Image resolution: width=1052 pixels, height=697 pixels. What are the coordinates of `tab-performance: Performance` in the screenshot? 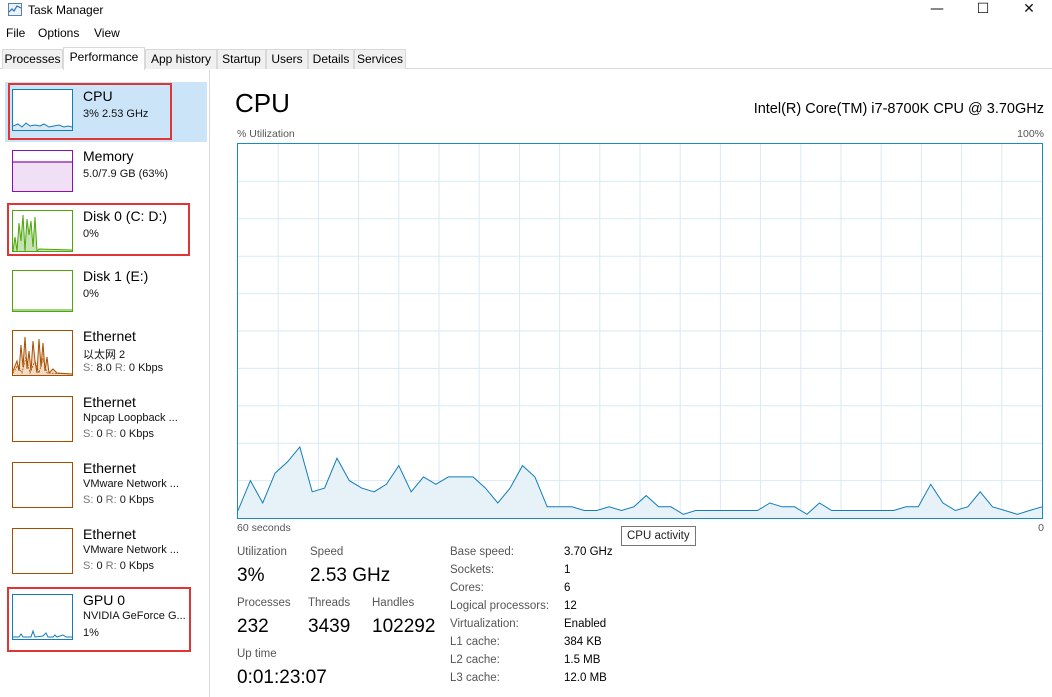 It's located at (104, 58).